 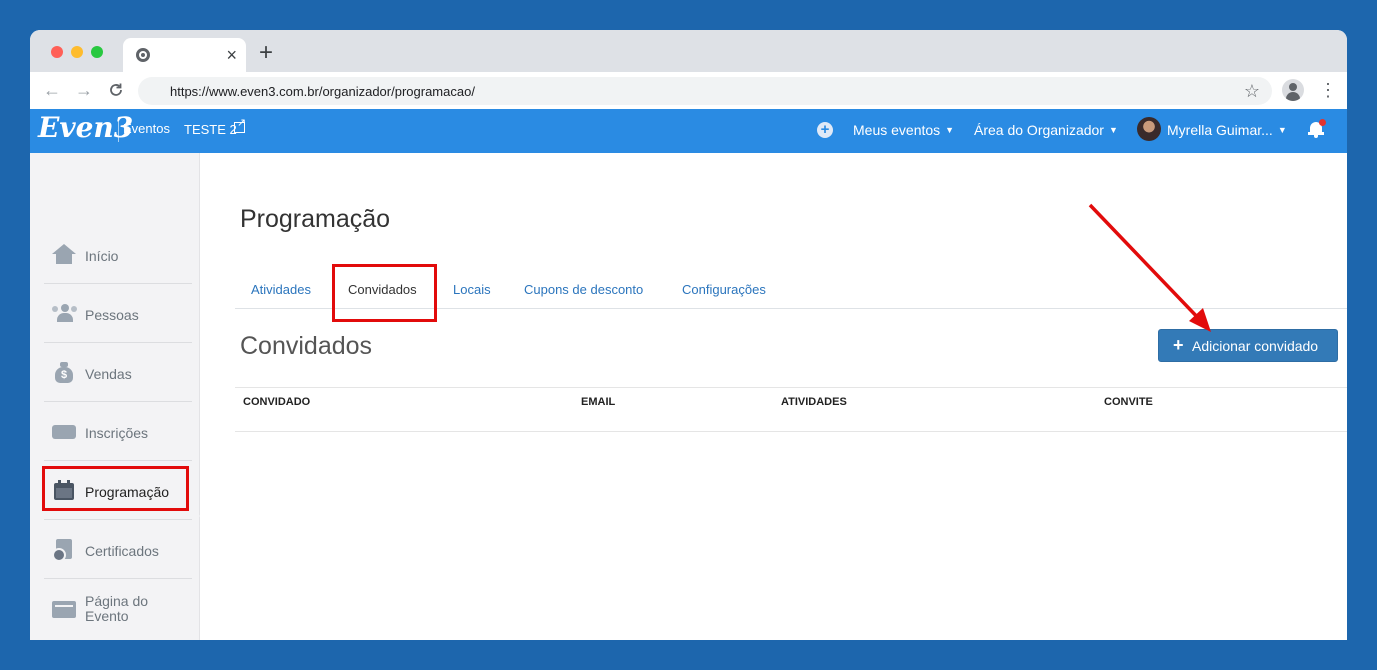 I want to click on sidebar-item-inscricoes: Inscrições, so click(x=118, y=432).